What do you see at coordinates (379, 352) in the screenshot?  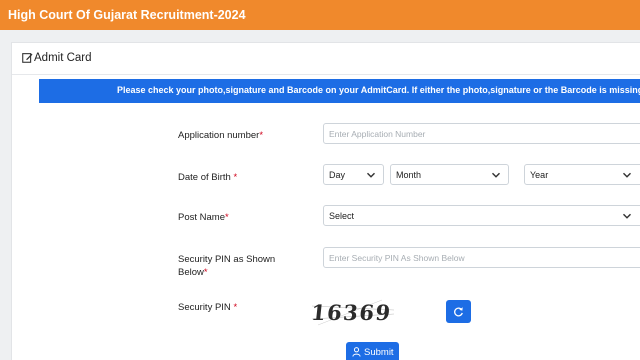 I see `submit-label: Submit` at bounding box center [379, 352].